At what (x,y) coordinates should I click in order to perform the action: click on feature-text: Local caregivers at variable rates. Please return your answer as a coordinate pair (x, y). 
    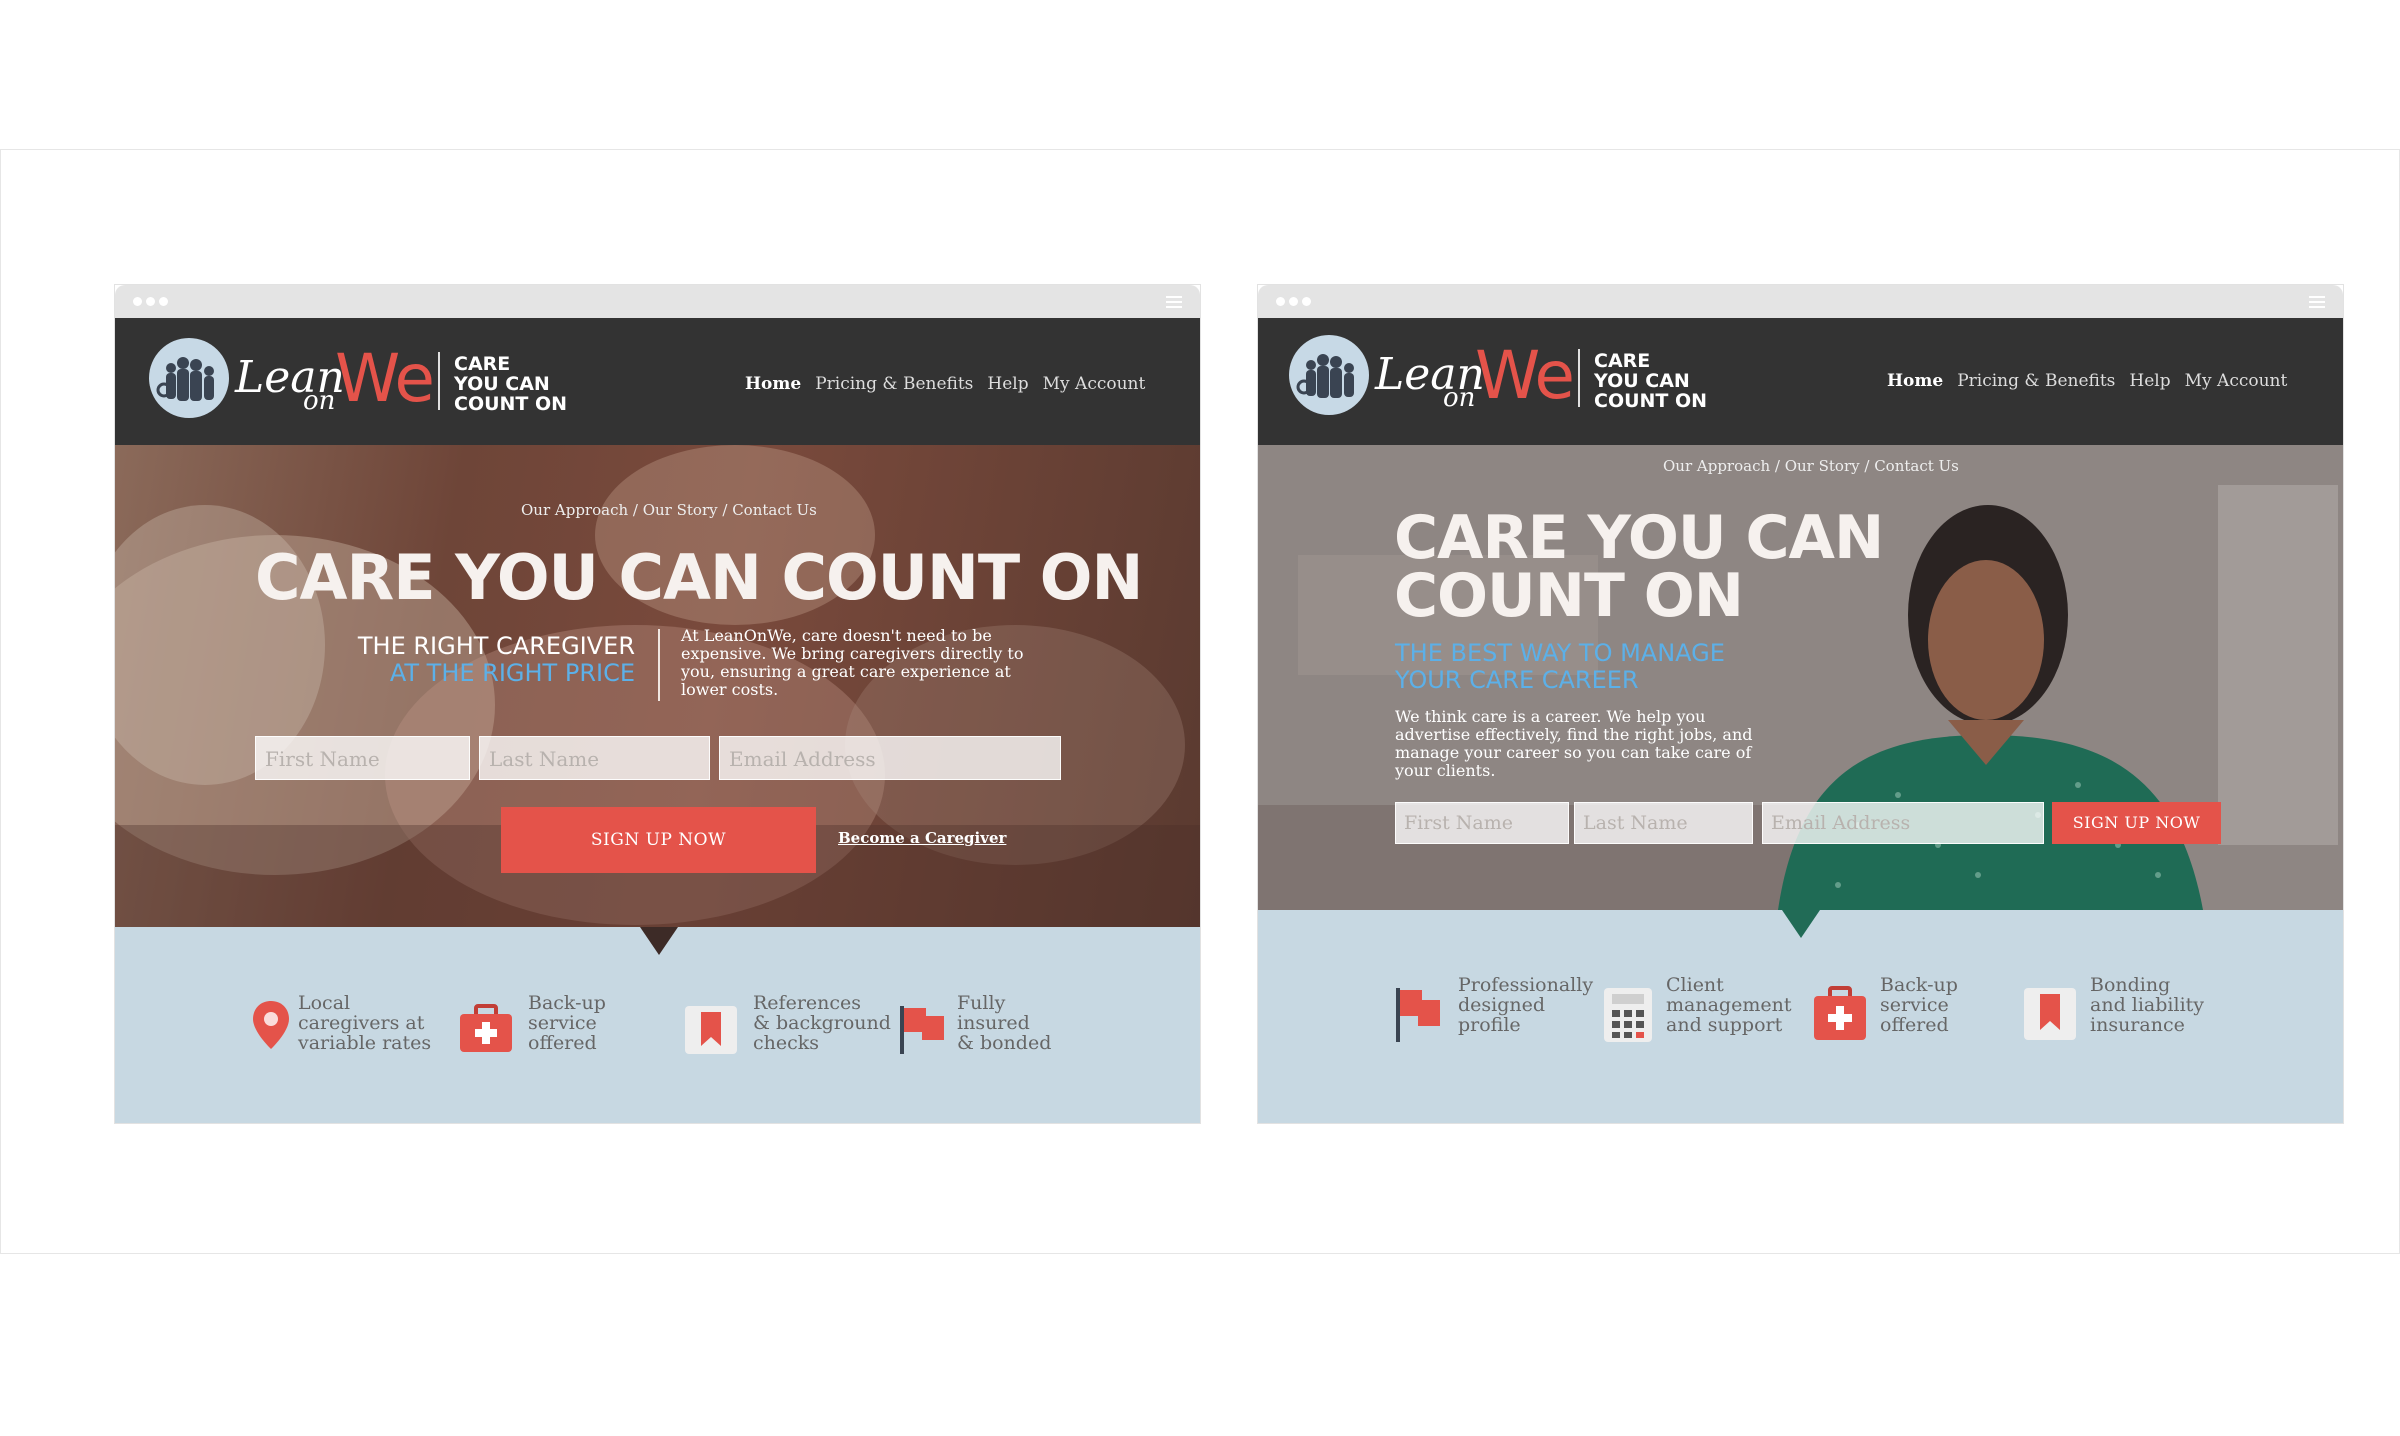
    Looking at the image, I should click on (365, 1023).